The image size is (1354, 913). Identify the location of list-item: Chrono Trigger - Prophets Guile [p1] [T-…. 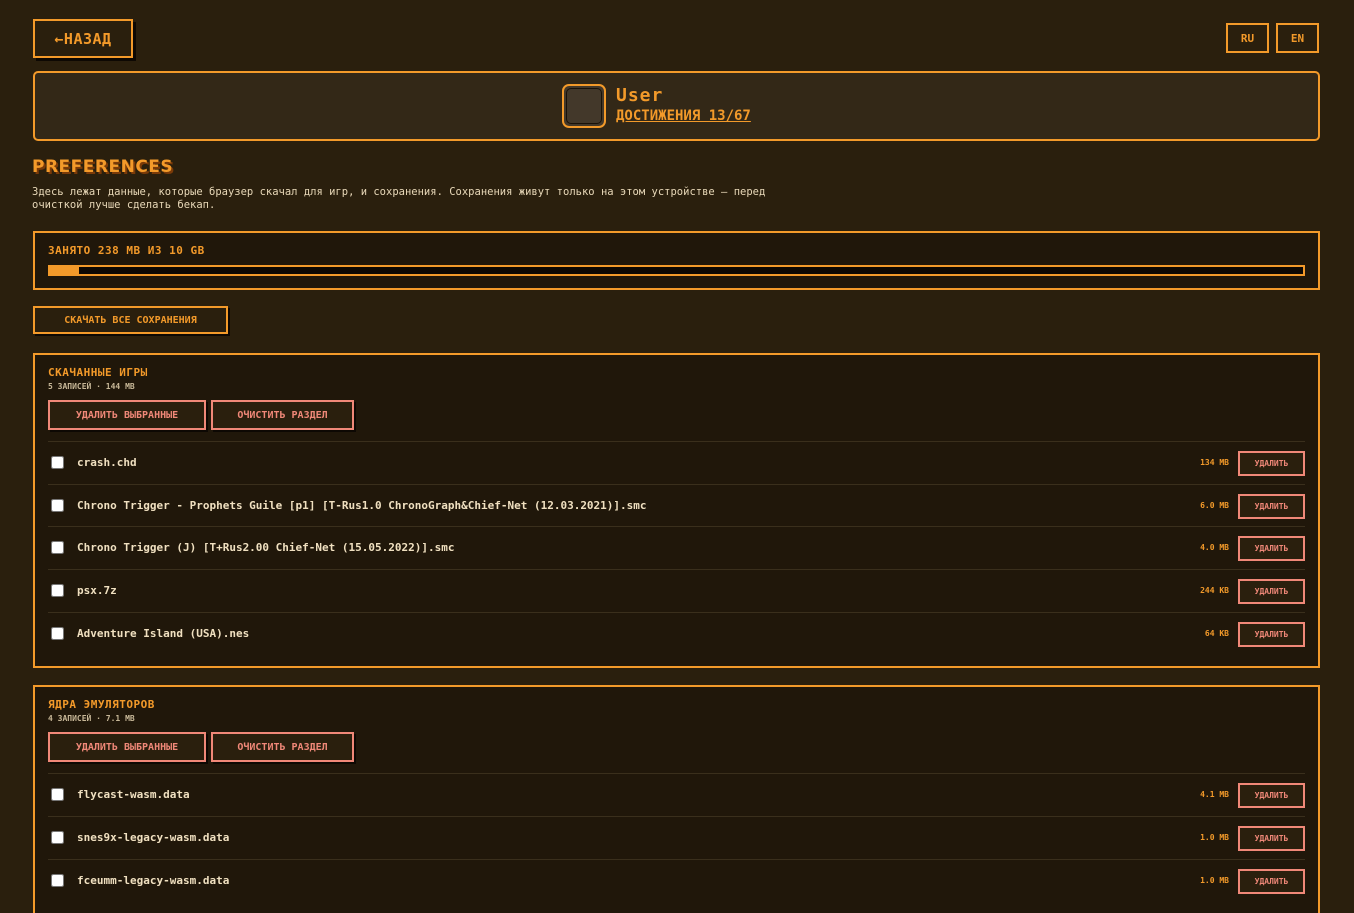
(676, 505).